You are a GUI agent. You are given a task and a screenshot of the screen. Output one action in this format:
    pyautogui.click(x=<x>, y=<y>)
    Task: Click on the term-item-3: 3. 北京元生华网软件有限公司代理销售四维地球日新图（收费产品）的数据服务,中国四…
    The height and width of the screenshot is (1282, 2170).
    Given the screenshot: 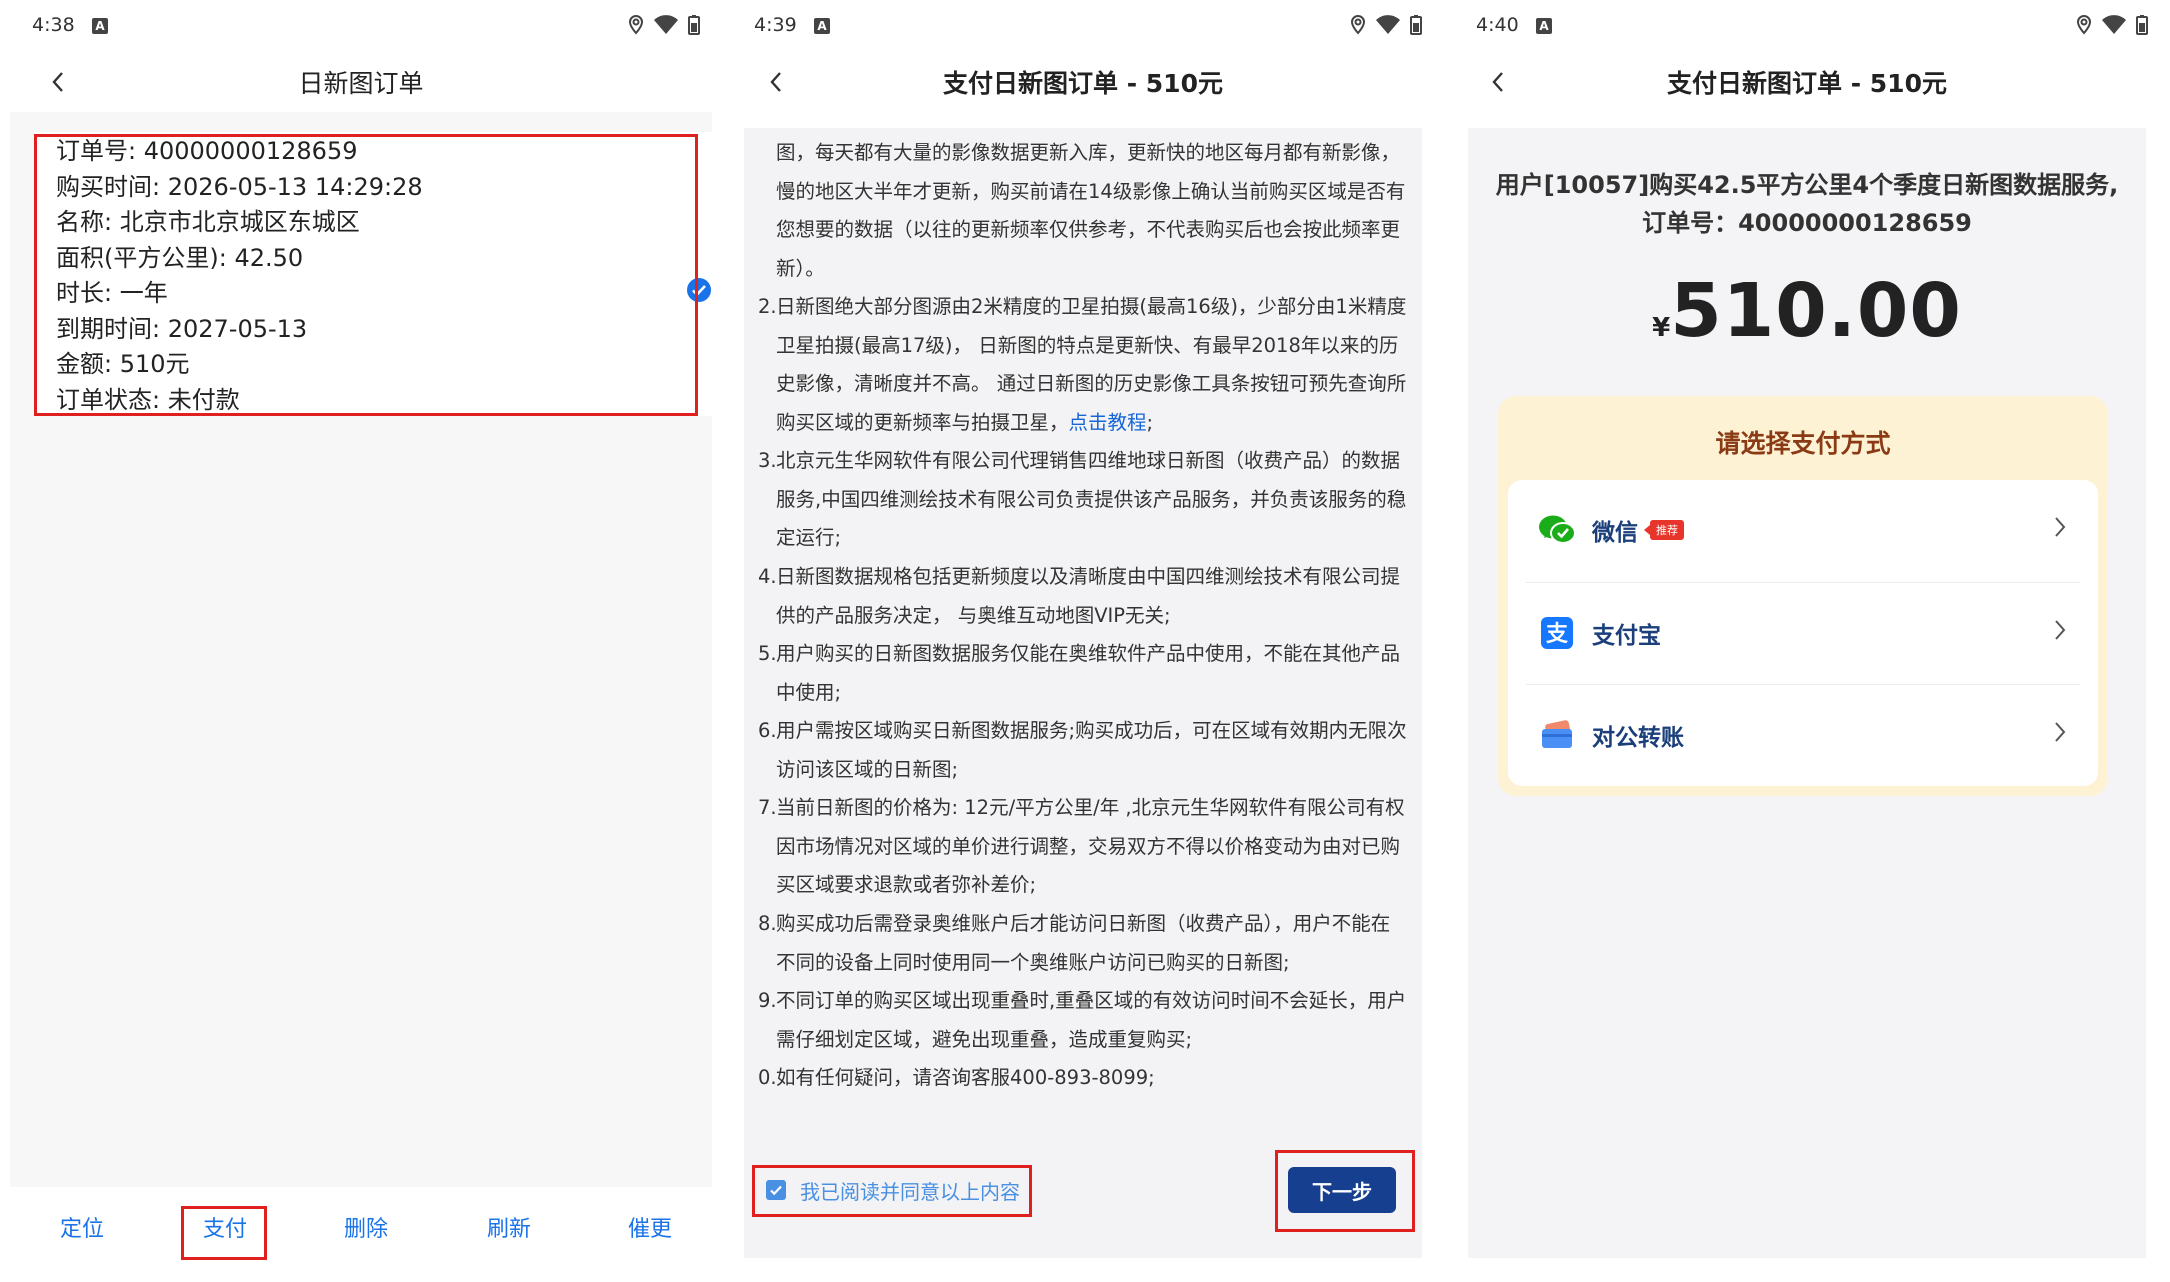 What is the action you would take?
    pyautogui.click(x=1082, y=499)
    